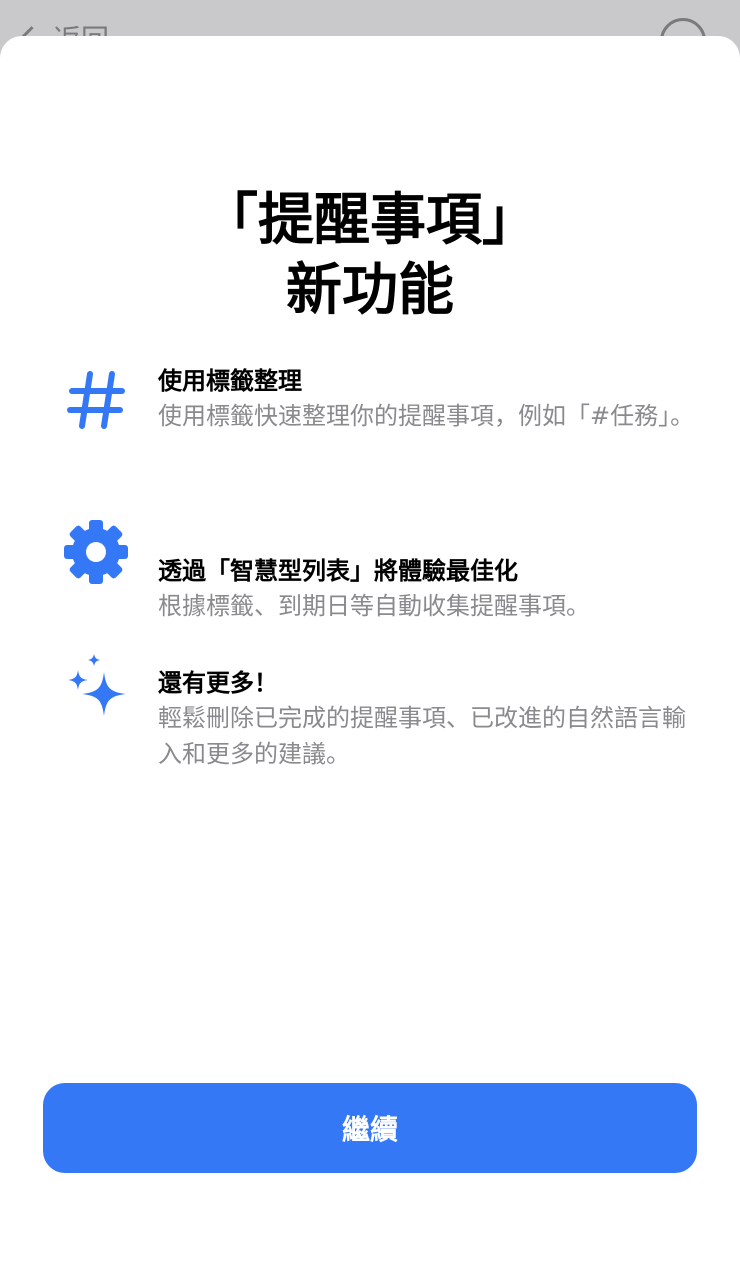  Describe the element at coordinates (218, 683) in the screenshot. I see `feature-heading: 還有更多！` at that location.